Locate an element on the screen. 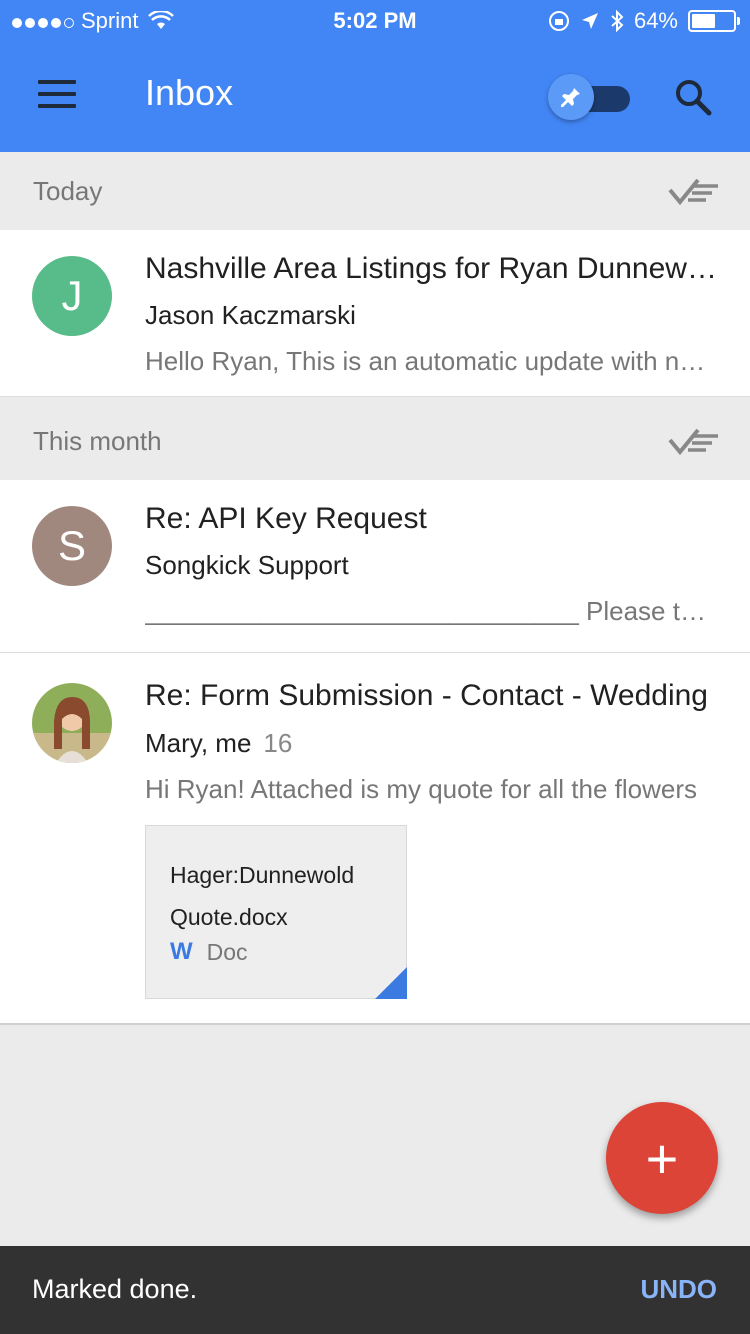 The image size is (750, 1334). email-sender: Mary, me 16 is located at coordinates (218, 743).